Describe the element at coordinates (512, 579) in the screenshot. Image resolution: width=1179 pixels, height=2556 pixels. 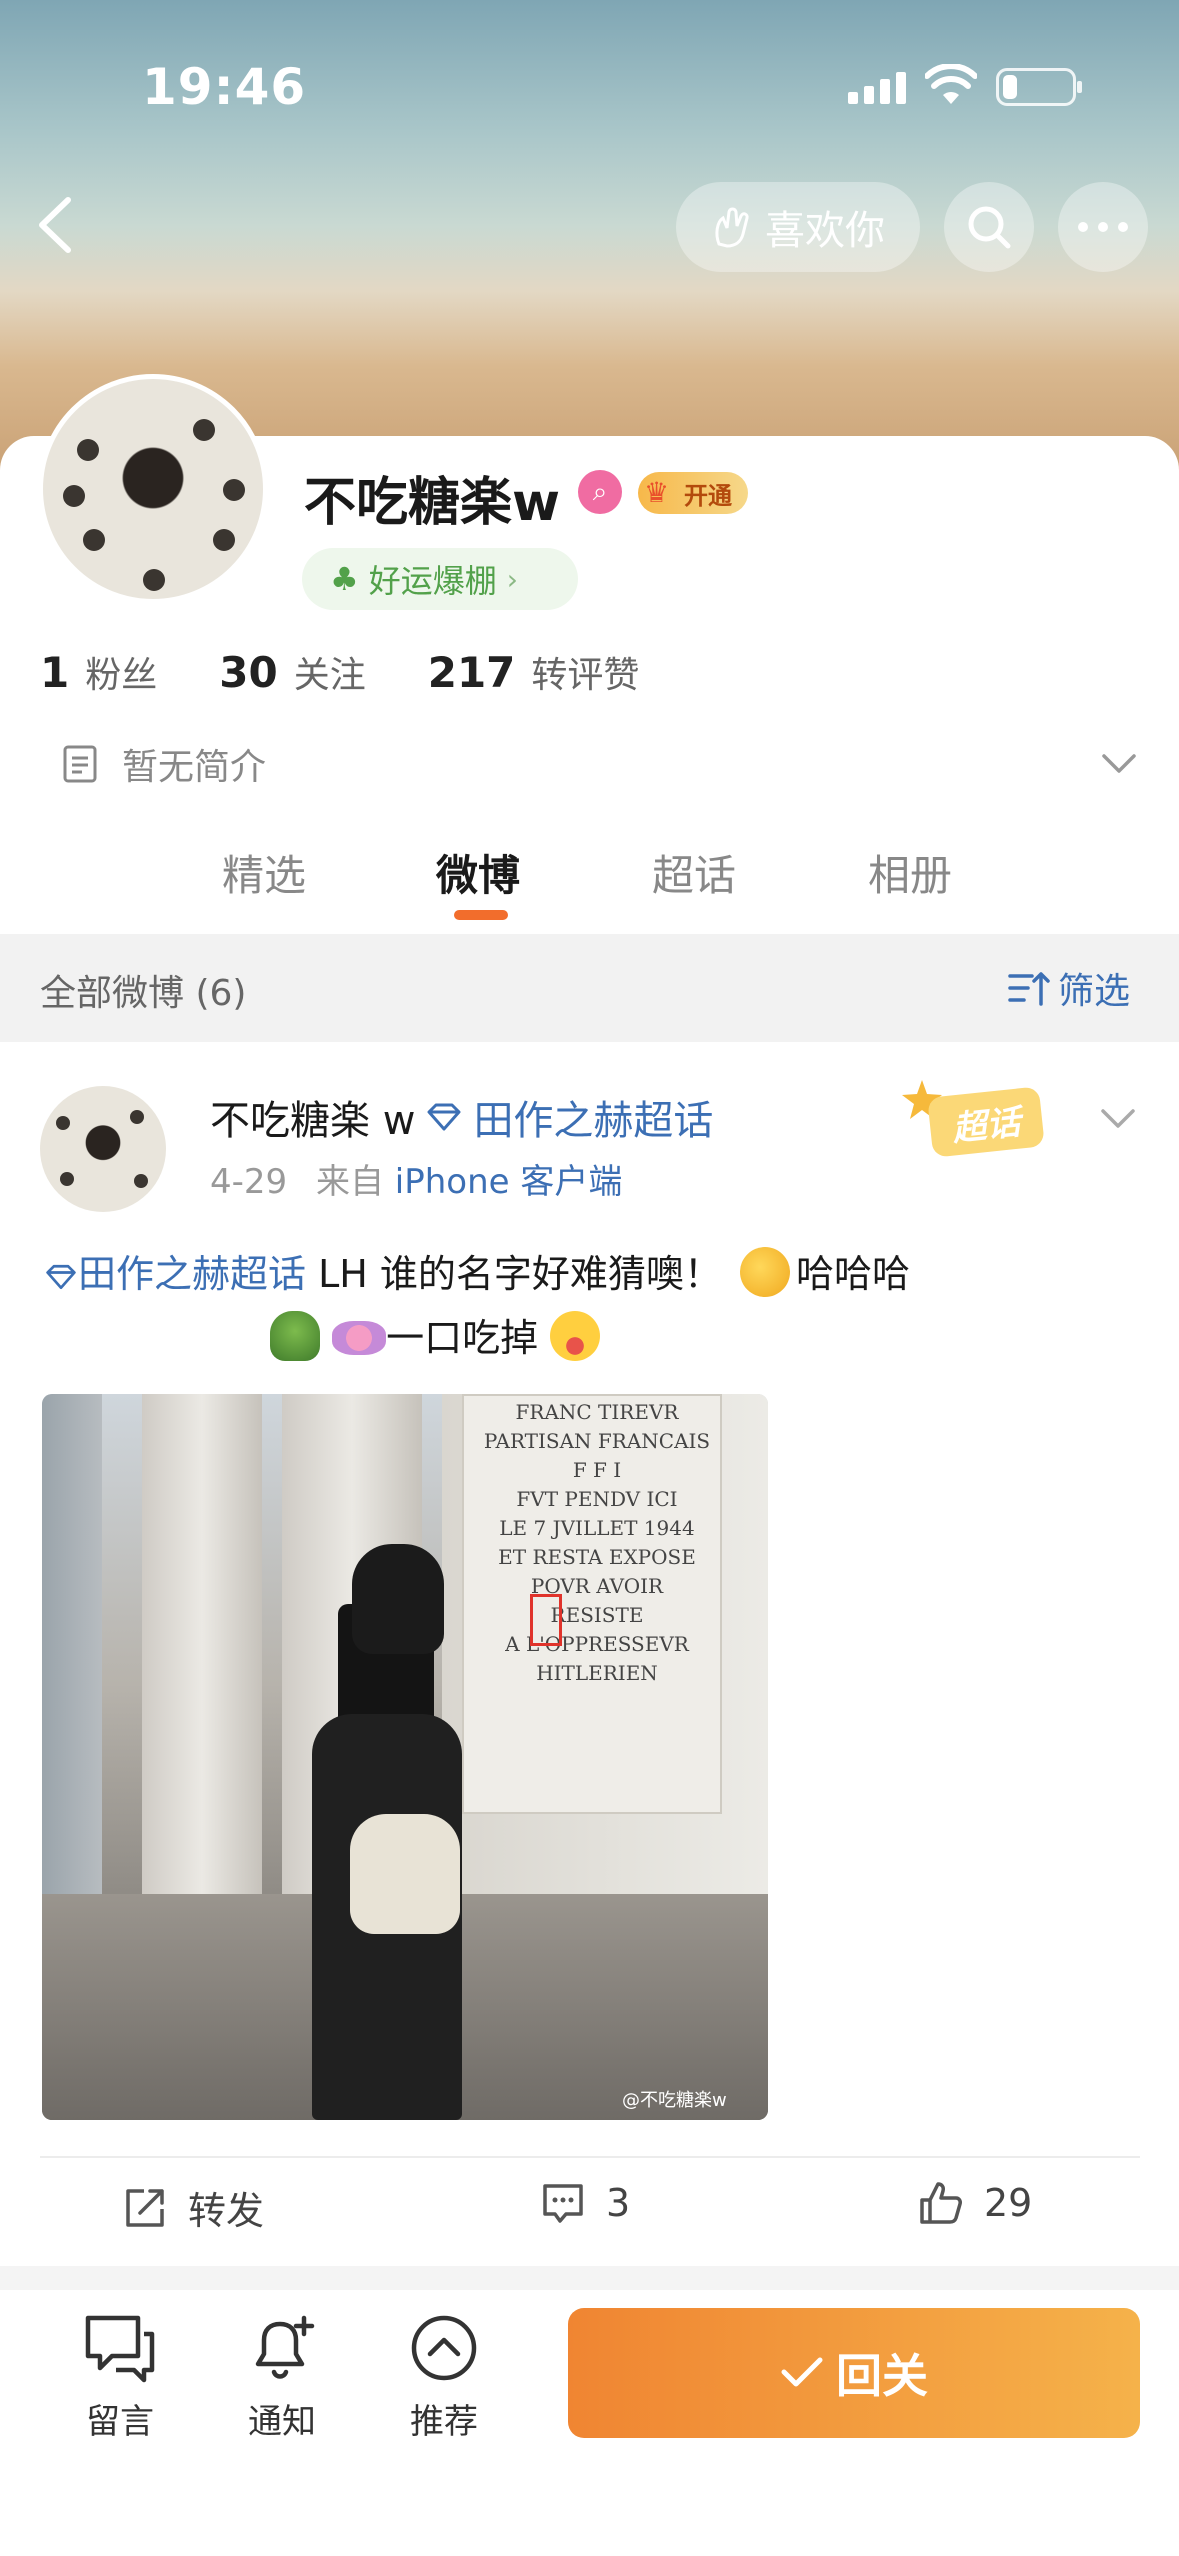
I see `chevron-right-icon: ›` at that location.